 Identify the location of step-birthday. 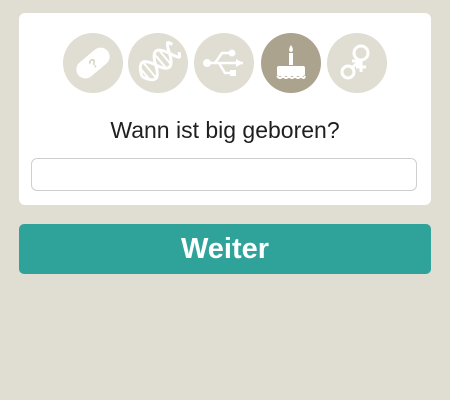
(291, 63).